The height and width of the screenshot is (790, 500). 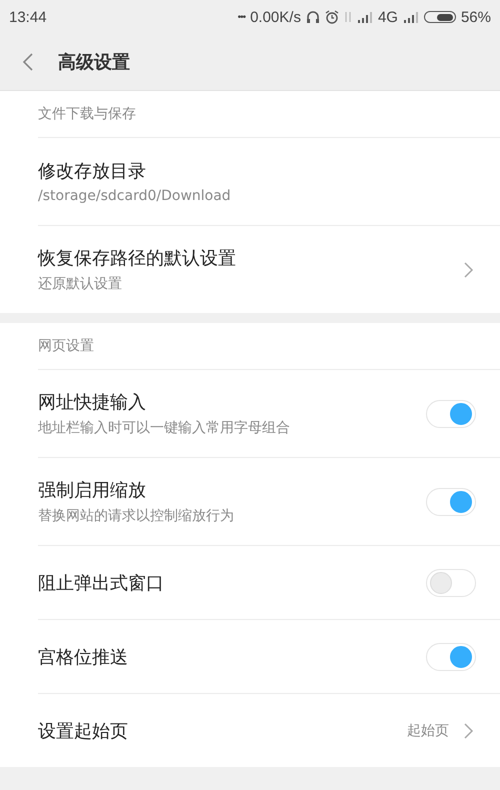 I want to click on settings-row: 网址快捷输入 地址栏输入时可以一键输入常用字母组合, so click(x=269, y=413).